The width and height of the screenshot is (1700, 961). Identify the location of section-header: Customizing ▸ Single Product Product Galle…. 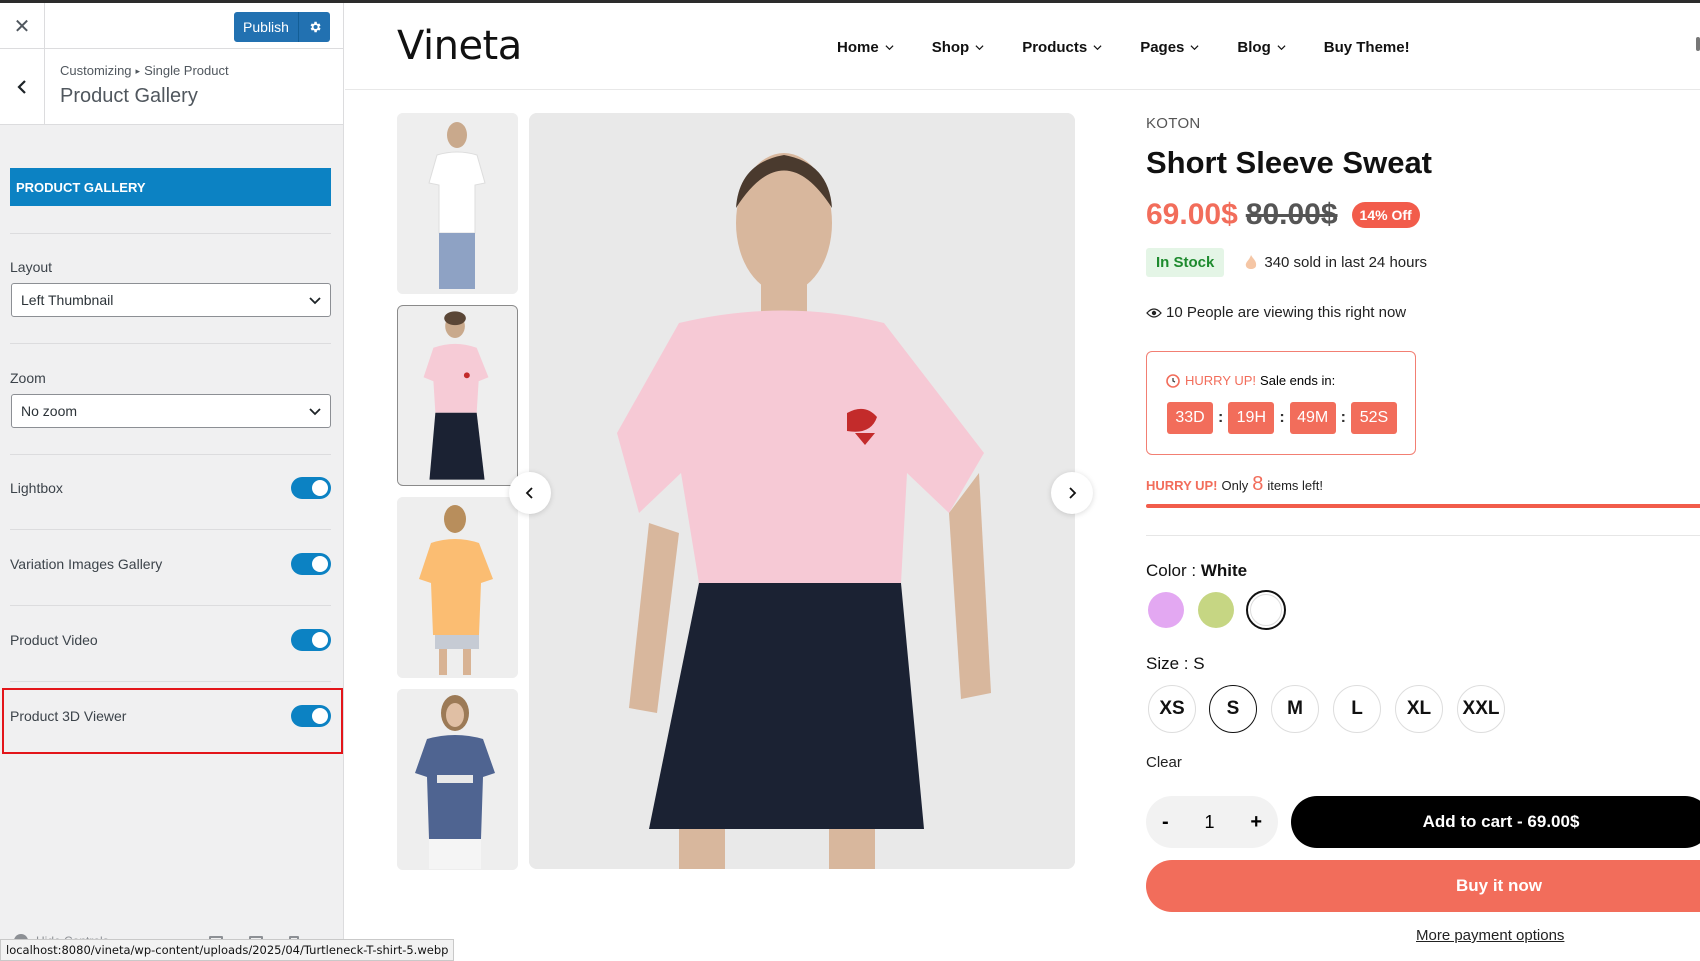
(171, 87).